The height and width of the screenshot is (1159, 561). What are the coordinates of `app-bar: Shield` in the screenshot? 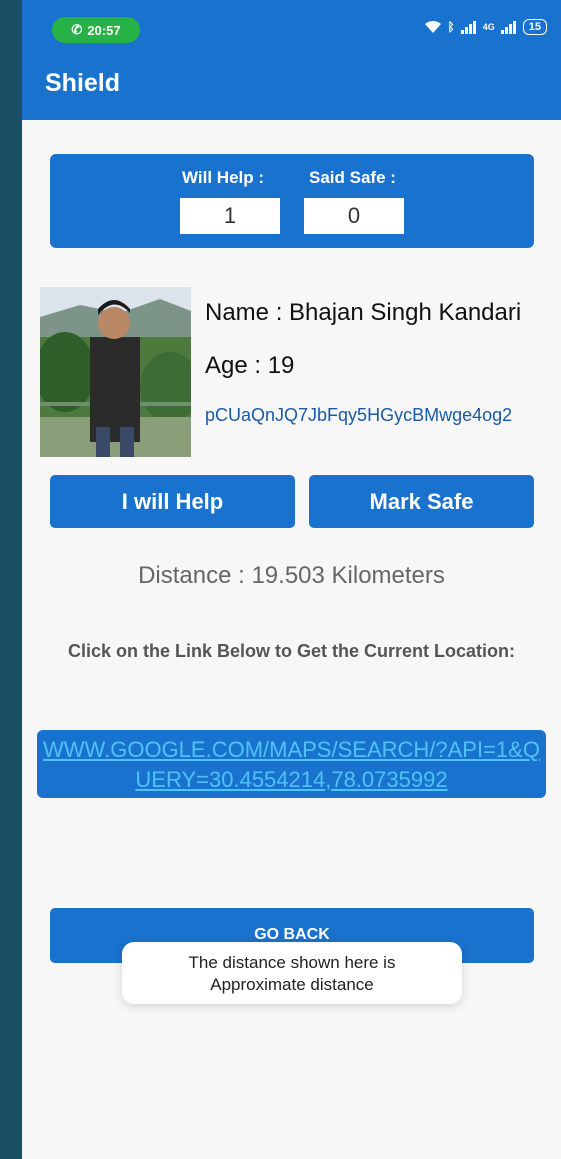 It's located at (291, 82).